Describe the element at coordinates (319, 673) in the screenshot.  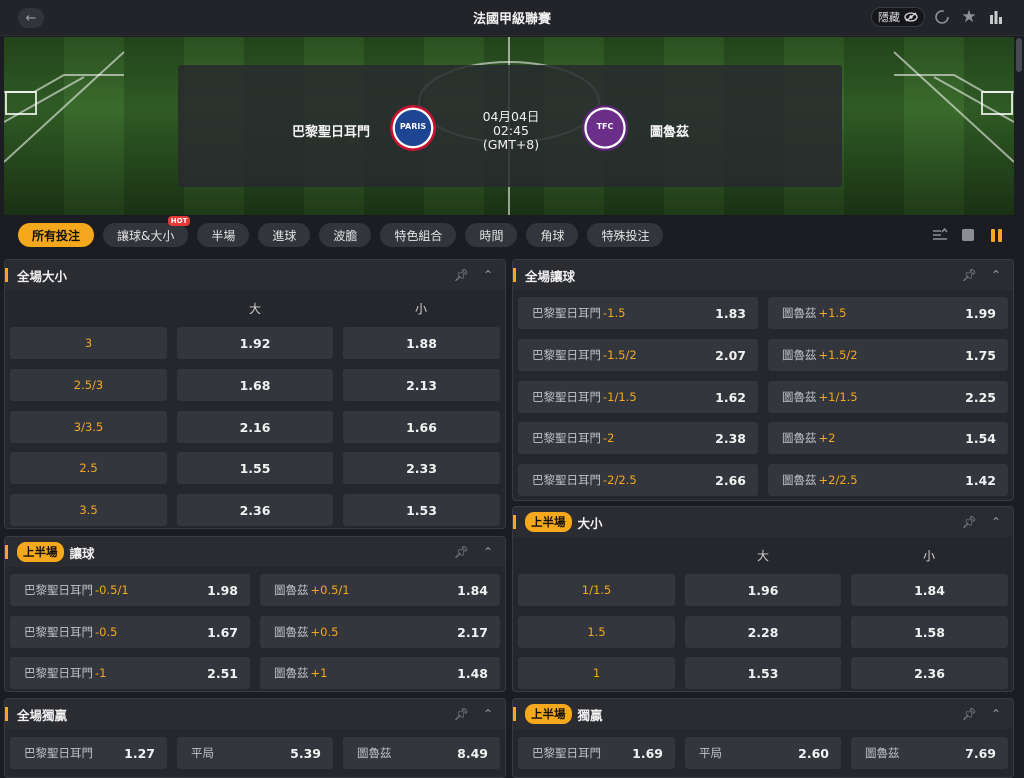
I see `handicap-line: +1` at that location.